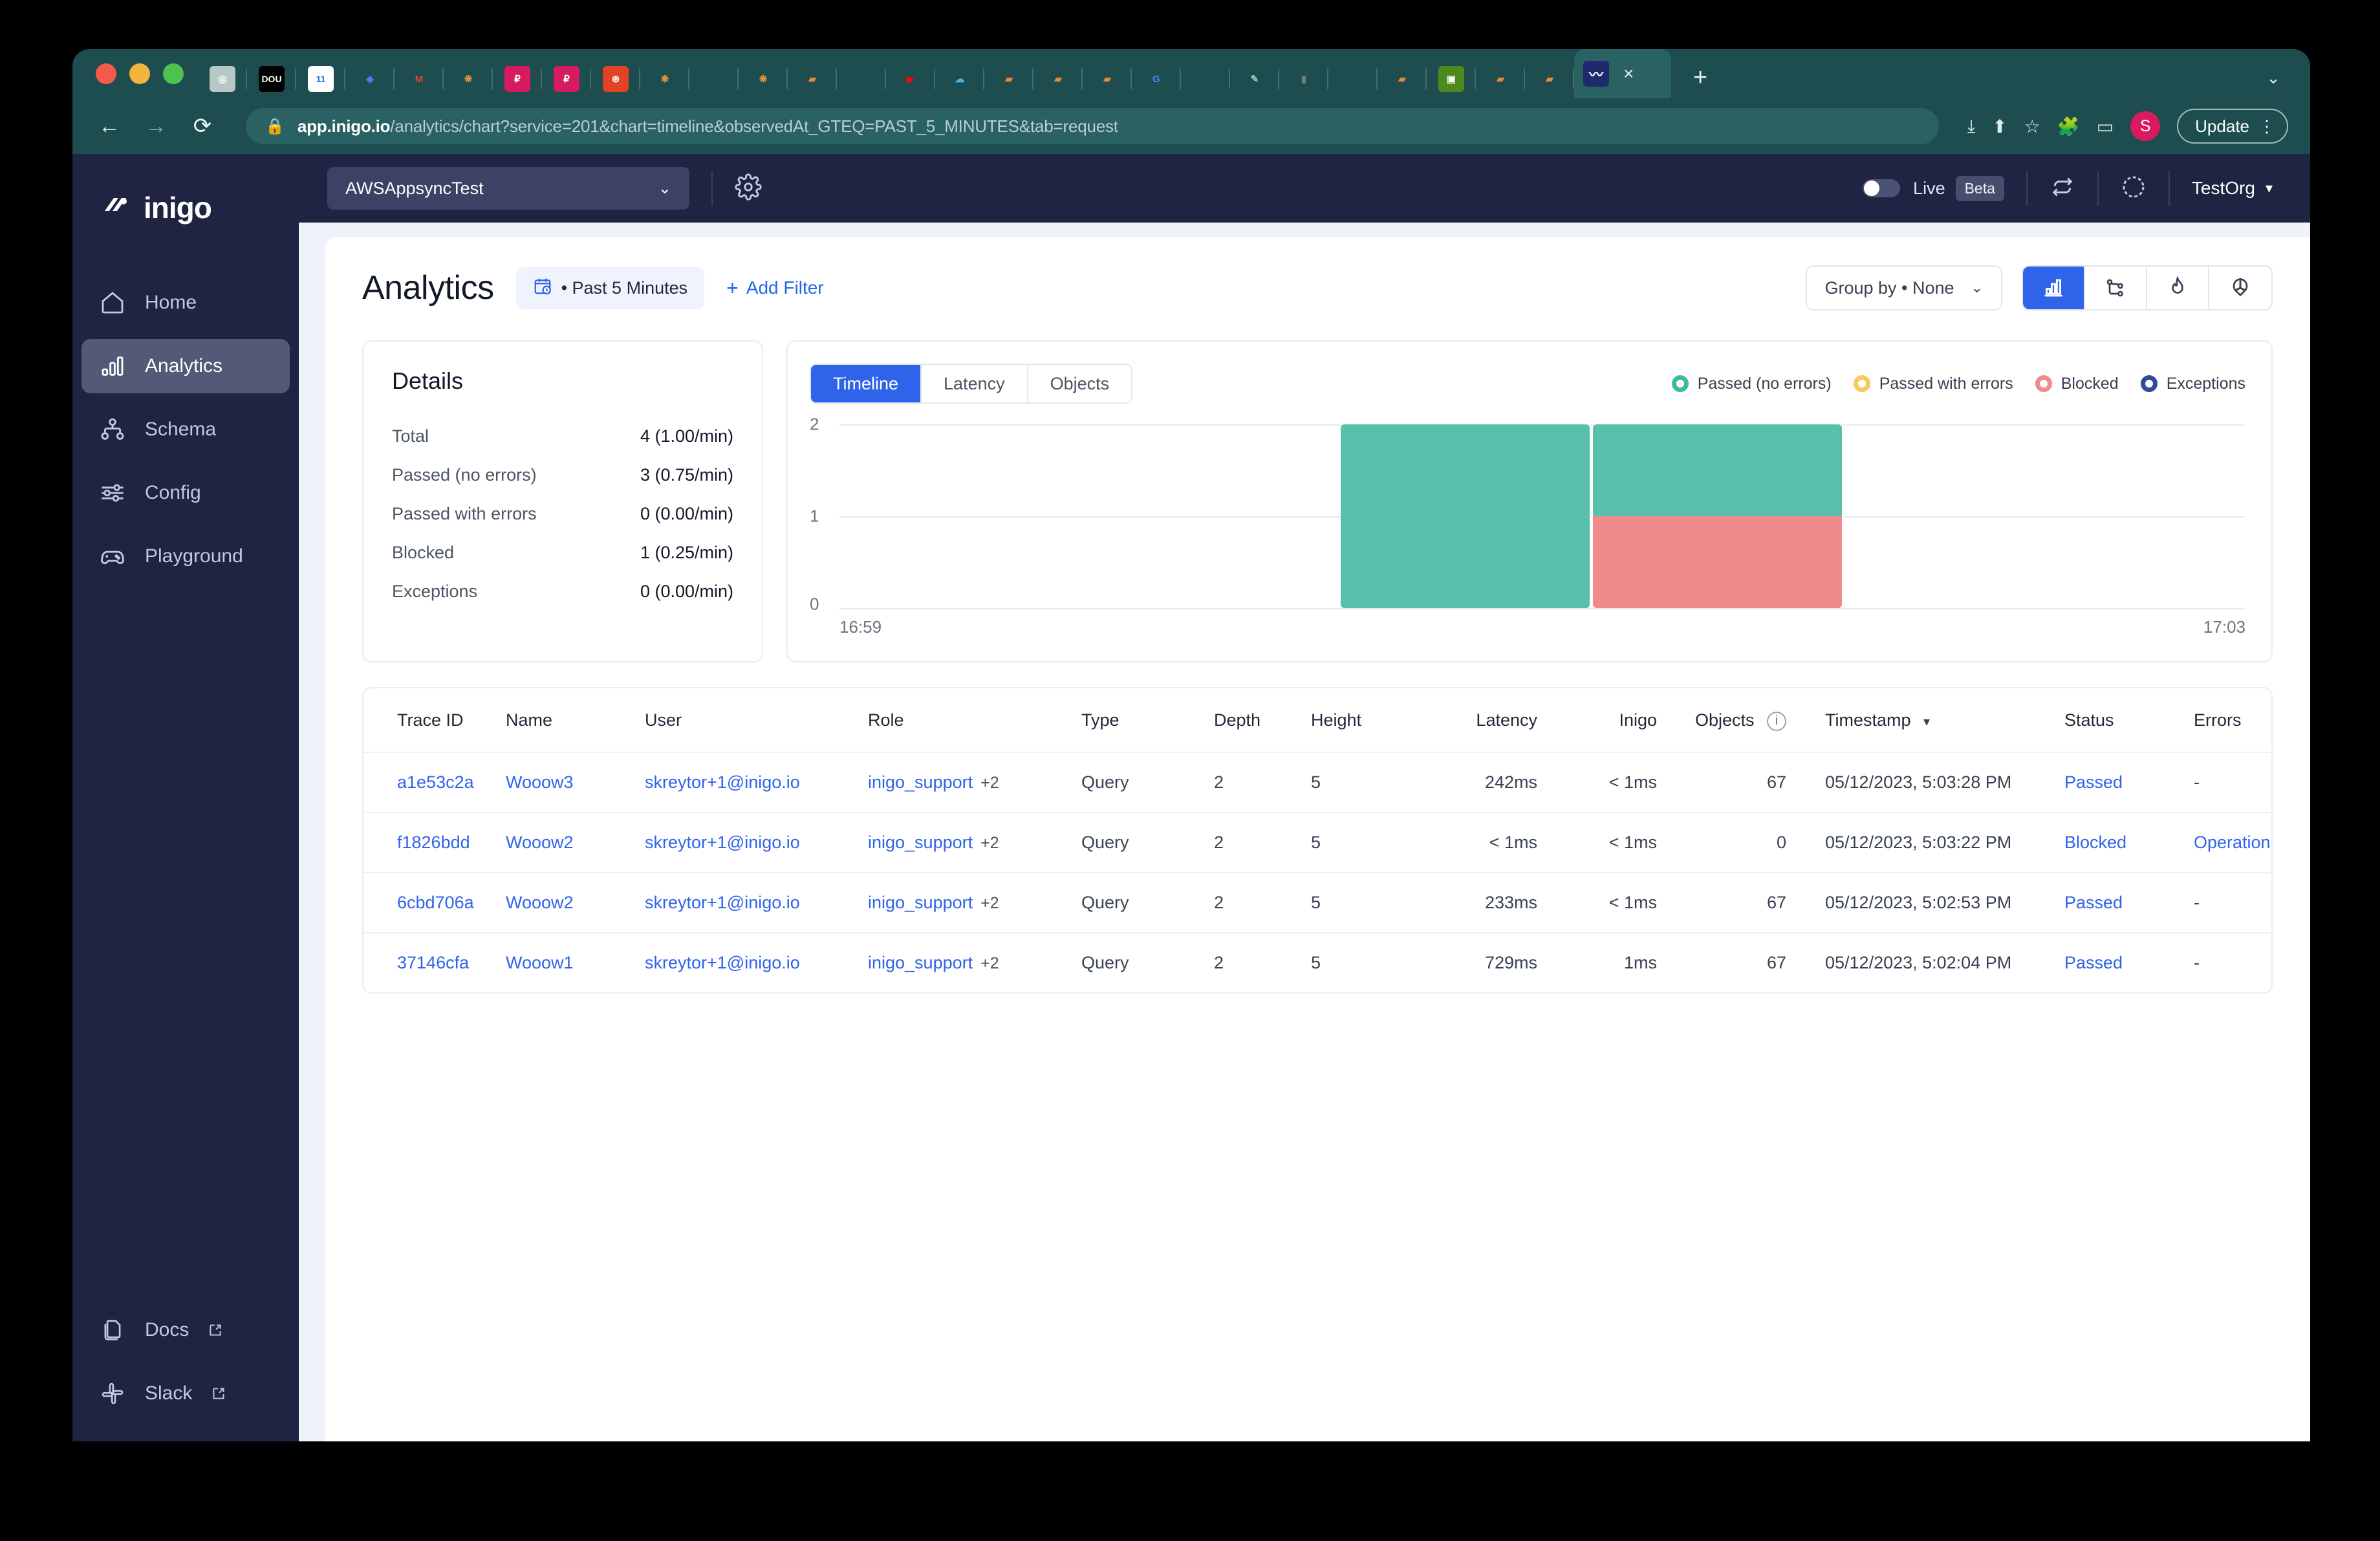  I want to click on tree-view-button, so click(2116, 288).